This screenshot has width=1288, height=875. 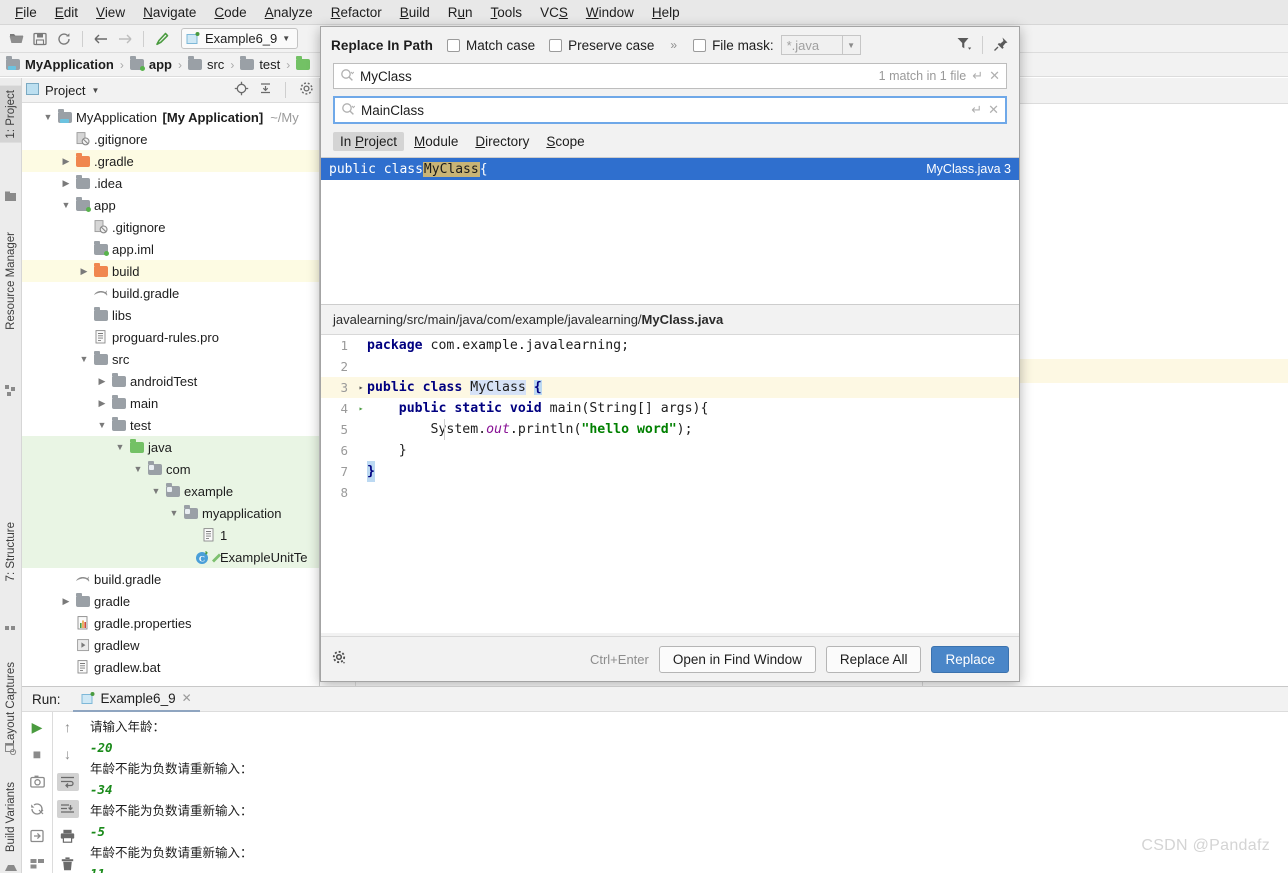 I want to click on menu-file: File, so click(x=26, y=12).